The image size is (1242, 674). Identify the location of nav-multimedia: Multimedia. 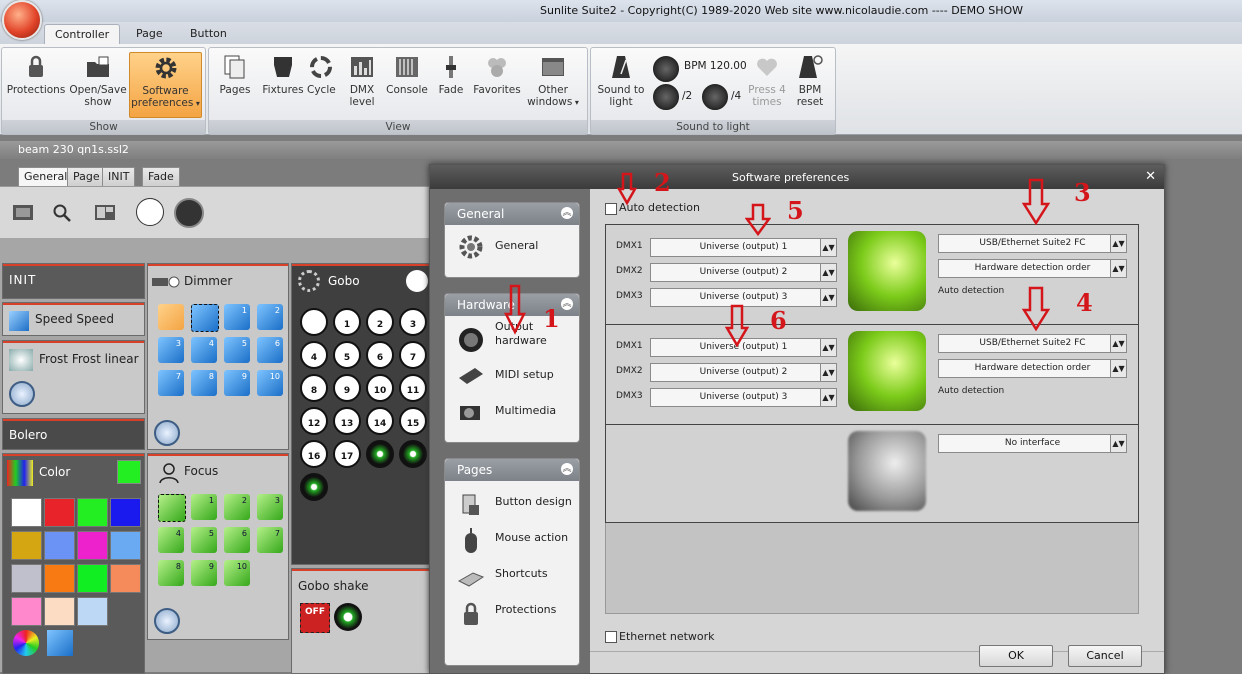
(525, 410).